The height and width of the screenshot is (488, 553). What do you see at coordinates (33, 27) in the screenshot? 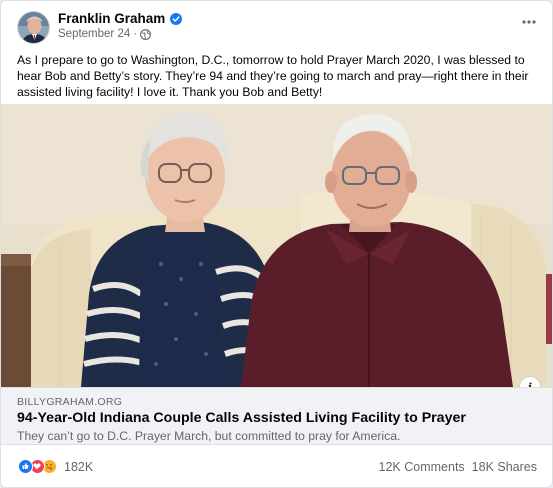
I see `author-avatar` at bounding box center [33, 27].